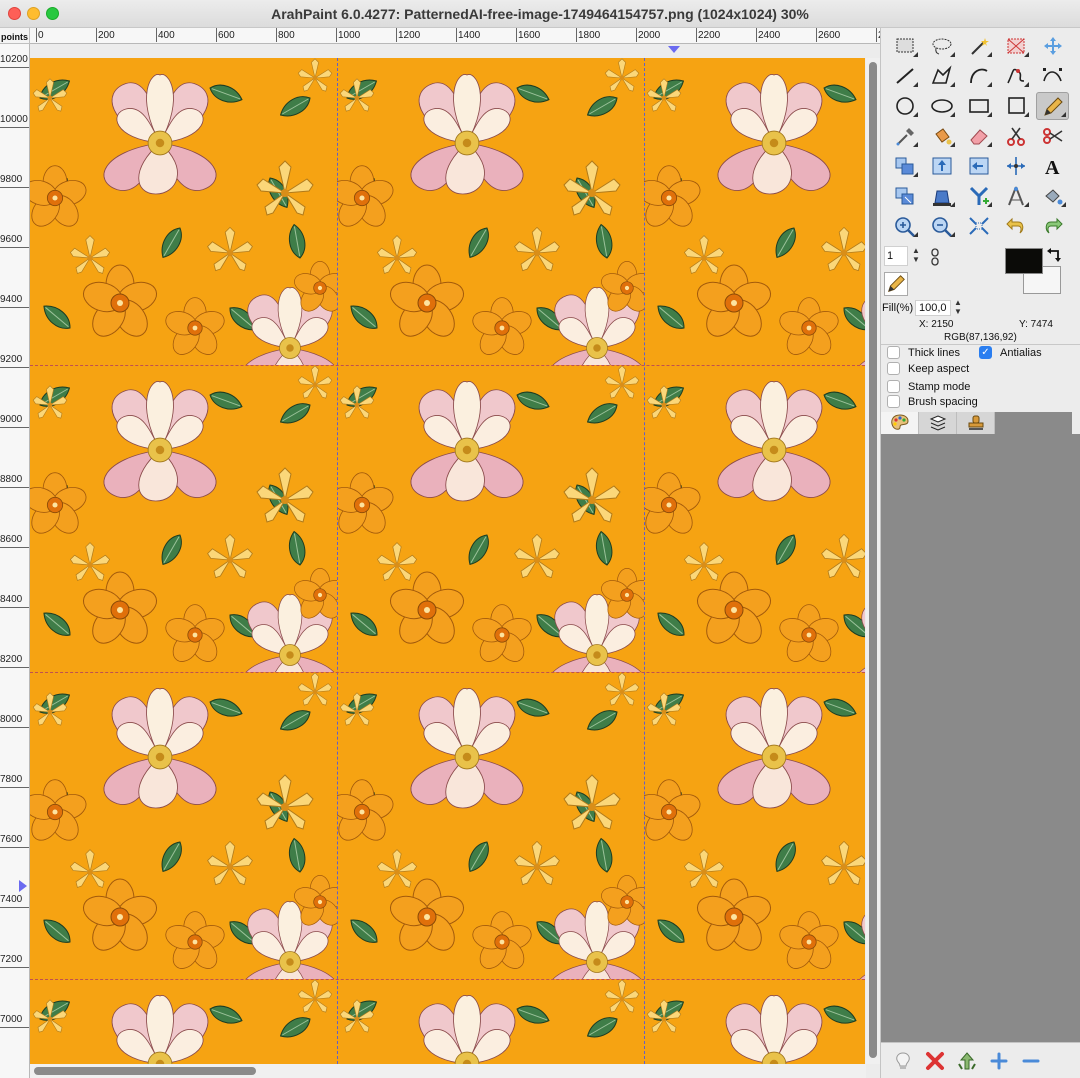 The image size is (1080, 1078). I want to click on antialias-label: Antialias, so click(1021, 352).